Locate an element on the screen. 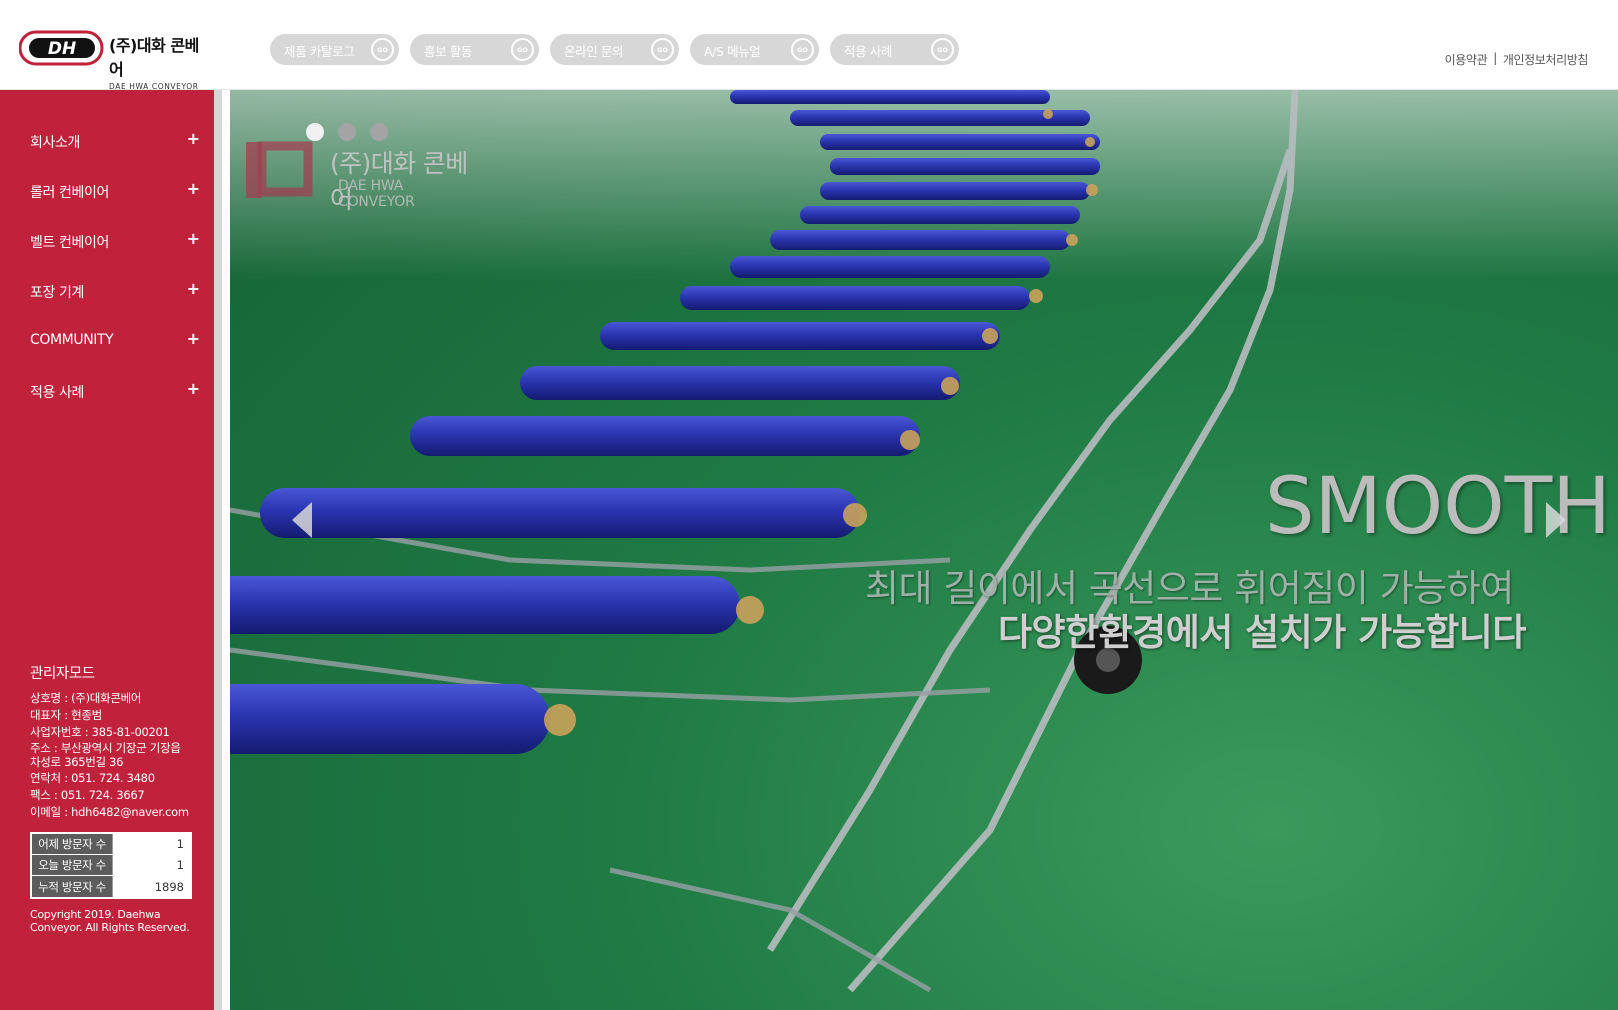 The width and height of the screenshot is (1618, 1010). nav-label: 제품 카탈로그 is located at coordinates (319, 51).